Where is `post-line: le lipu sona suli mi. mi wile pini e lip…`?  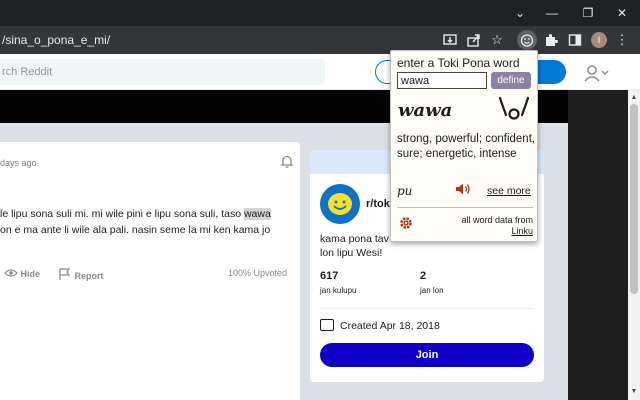 post-line: le lipu sona suli mi. mi wile pini e lip… is located at coordinates (145, 214).